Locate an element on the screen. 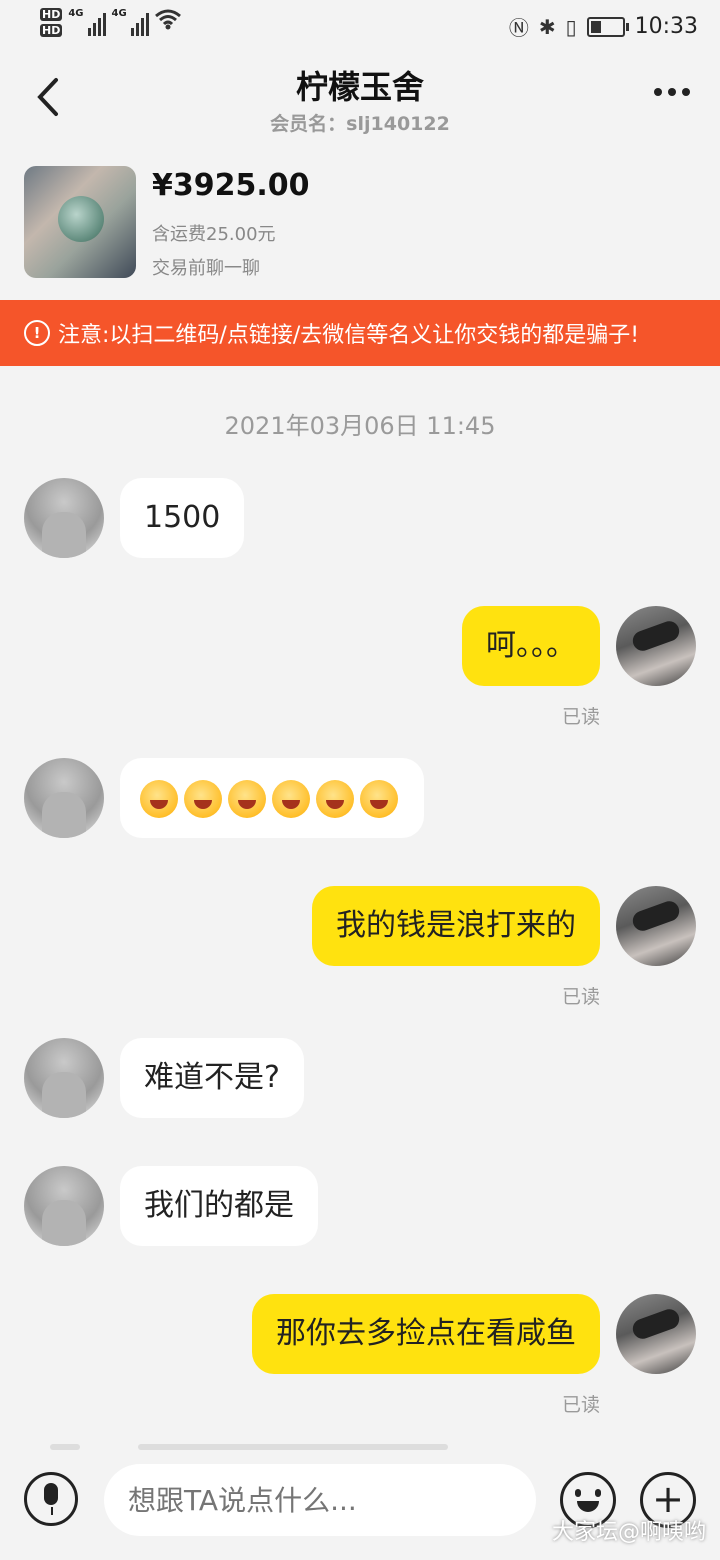 The width and height of the screenshot is (720, 1560). hd-indicator: HD HD is located at coordinates (51, 24).